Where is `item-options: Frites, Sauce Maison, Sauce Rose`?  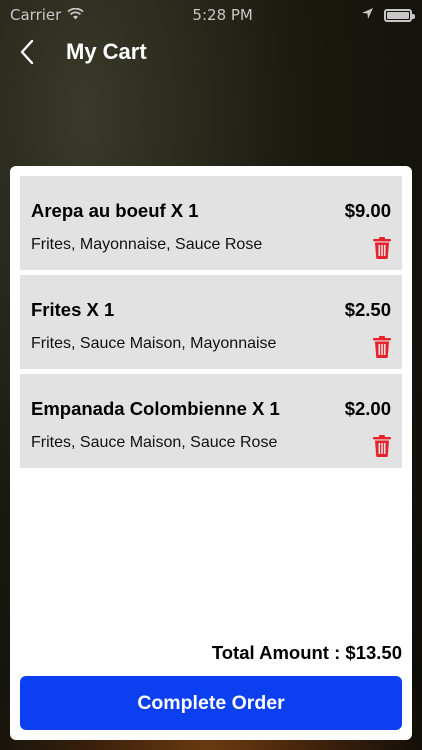
item-options: Frites, Sauce Maison, Sauce Rose is located at coordinates (154, 442).